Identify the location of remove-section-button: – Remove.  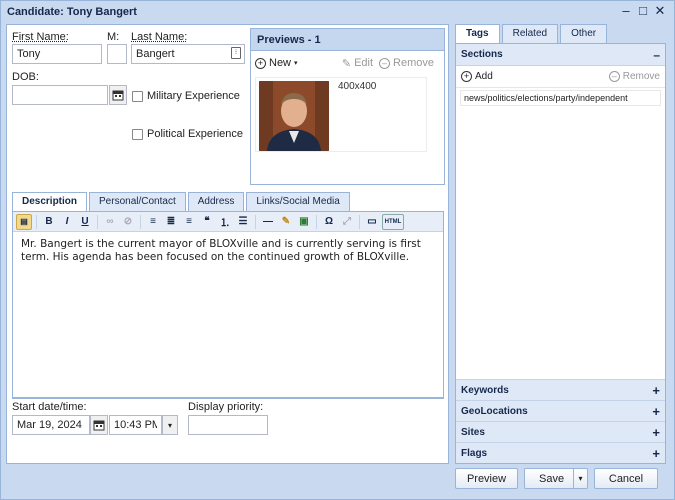
(634, 76).